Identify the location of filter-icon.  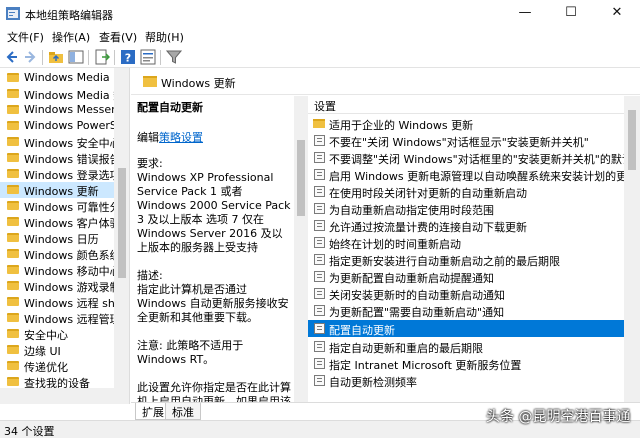
(174, 57).